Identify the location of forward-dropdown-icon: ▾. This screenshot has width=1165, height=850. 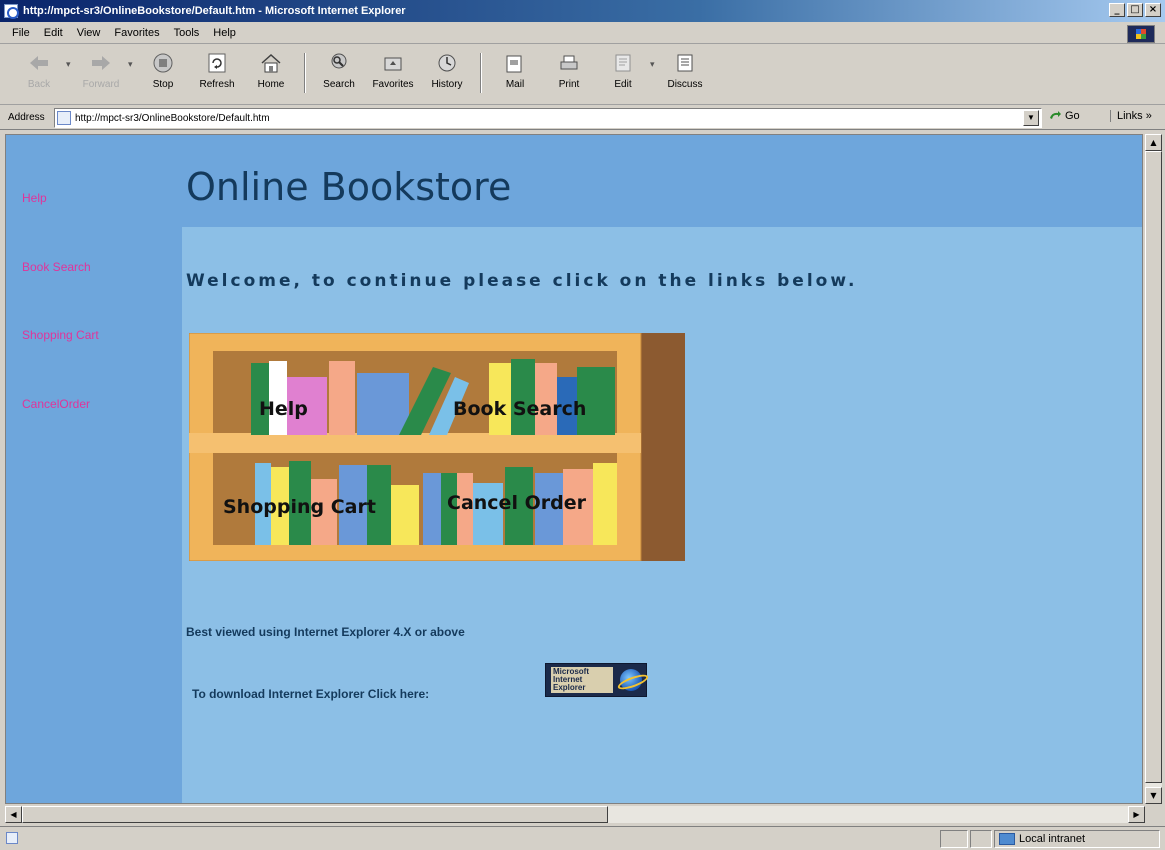
(132, 64).